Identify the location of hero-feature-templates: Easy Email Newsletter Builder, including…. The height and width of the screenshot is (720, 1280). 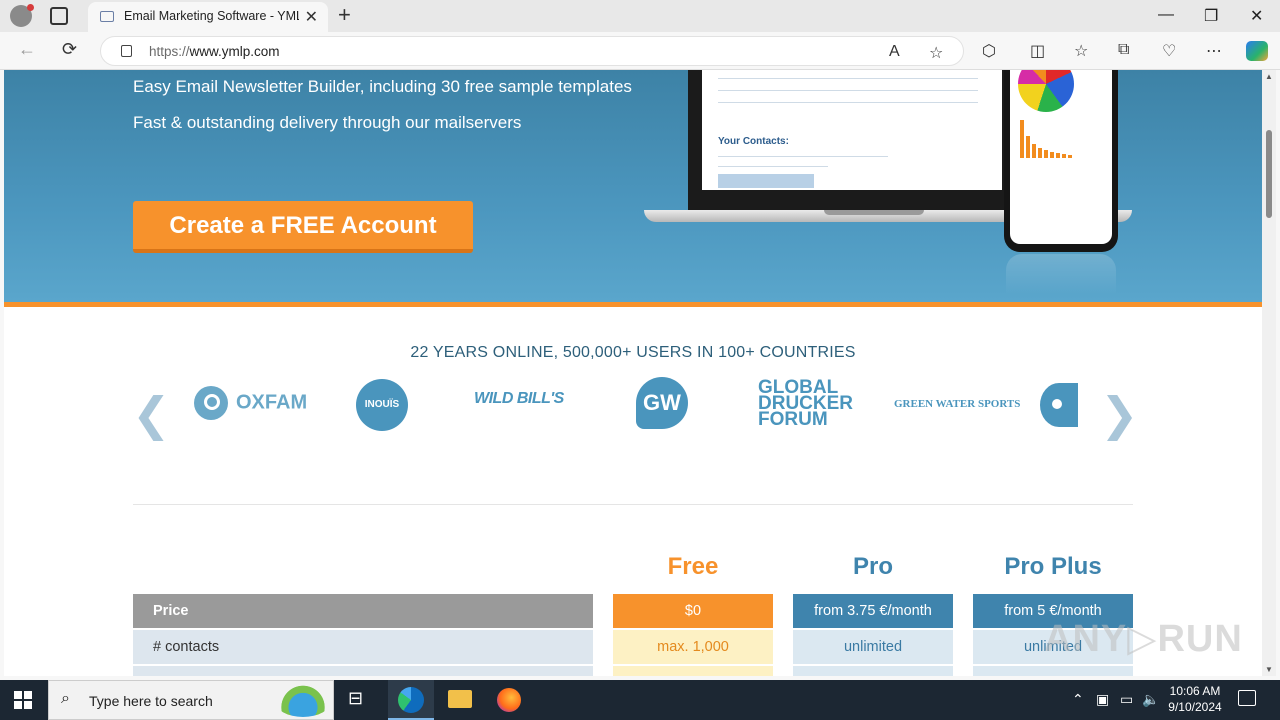
(382, 86).